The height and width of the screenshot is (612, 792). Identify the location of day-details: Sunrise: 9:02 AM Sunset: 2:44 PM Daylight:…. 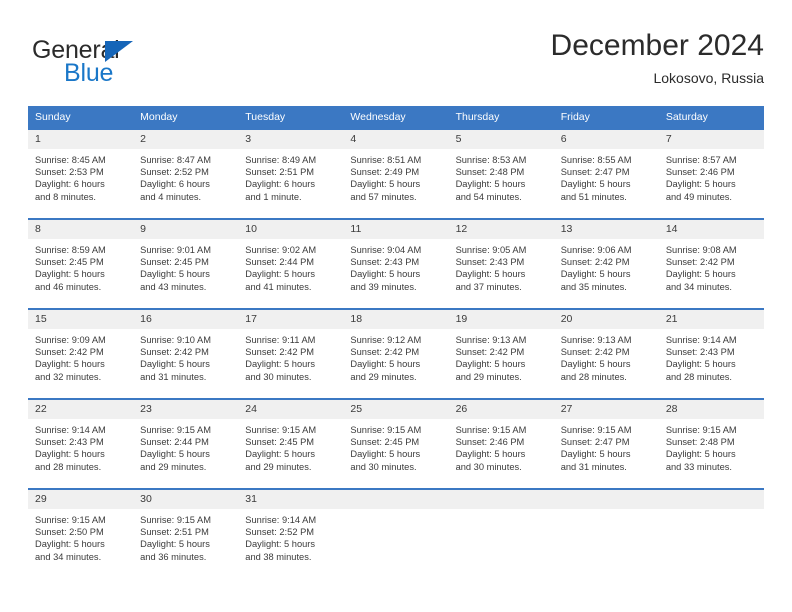
(290, 266).